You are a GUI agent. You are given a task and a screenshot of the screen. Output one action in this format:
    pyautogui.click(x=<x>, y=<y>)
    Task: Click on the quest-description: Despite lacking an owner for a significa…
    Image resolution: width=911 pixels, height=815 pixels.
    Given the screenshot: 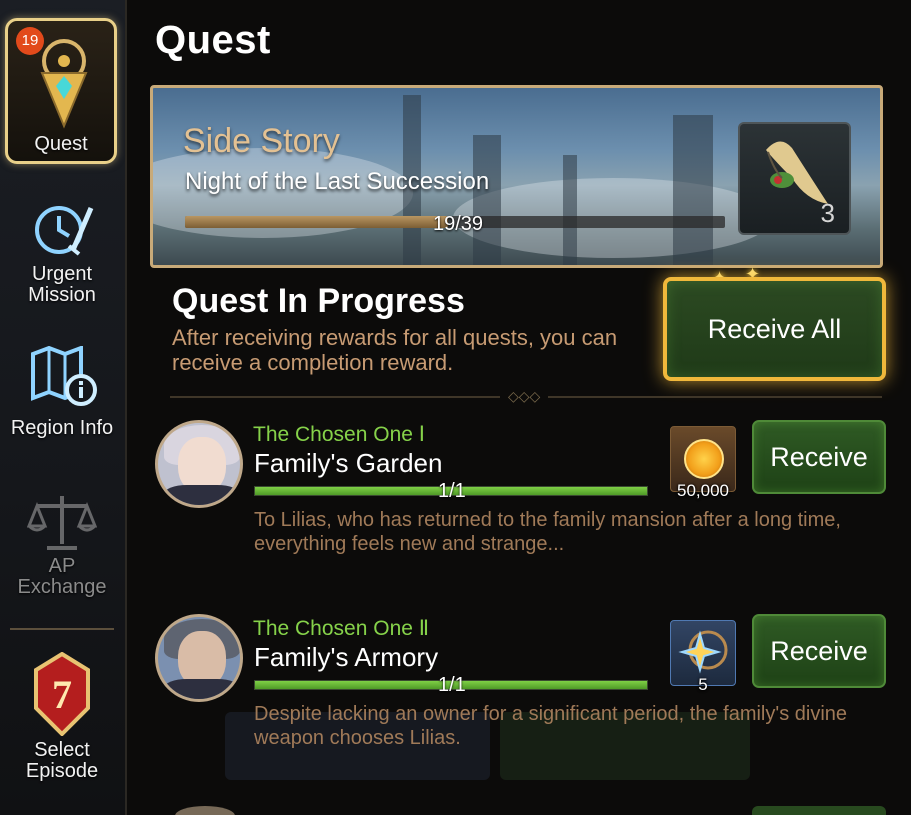 What is the action you would take?
    pyautogui.click(x=551, y=726)
    